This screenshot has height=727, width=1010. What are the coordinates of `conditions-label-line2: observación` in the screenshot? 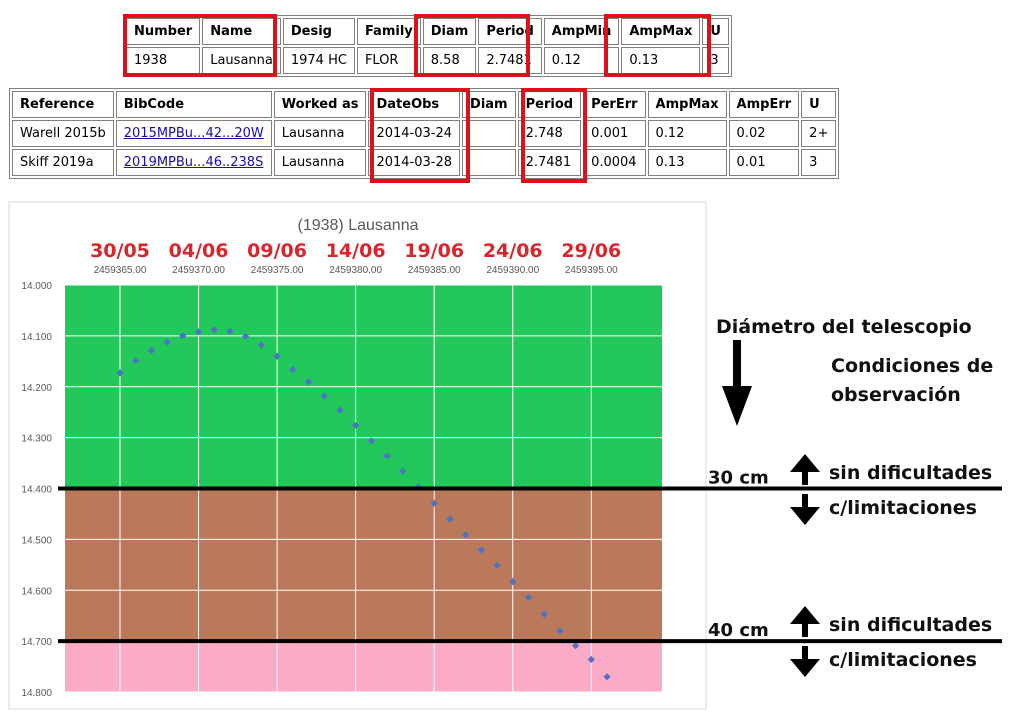 It's located at (896, 395).